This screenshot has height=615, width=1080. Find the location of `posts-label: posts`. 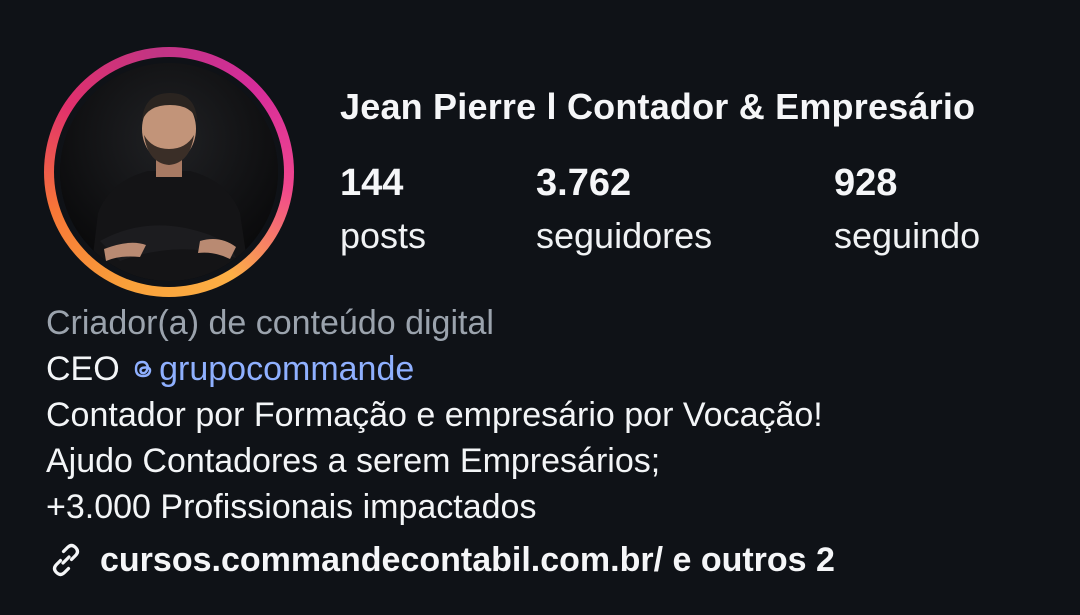

posts-label: posts is located at coordinates (383, 235).